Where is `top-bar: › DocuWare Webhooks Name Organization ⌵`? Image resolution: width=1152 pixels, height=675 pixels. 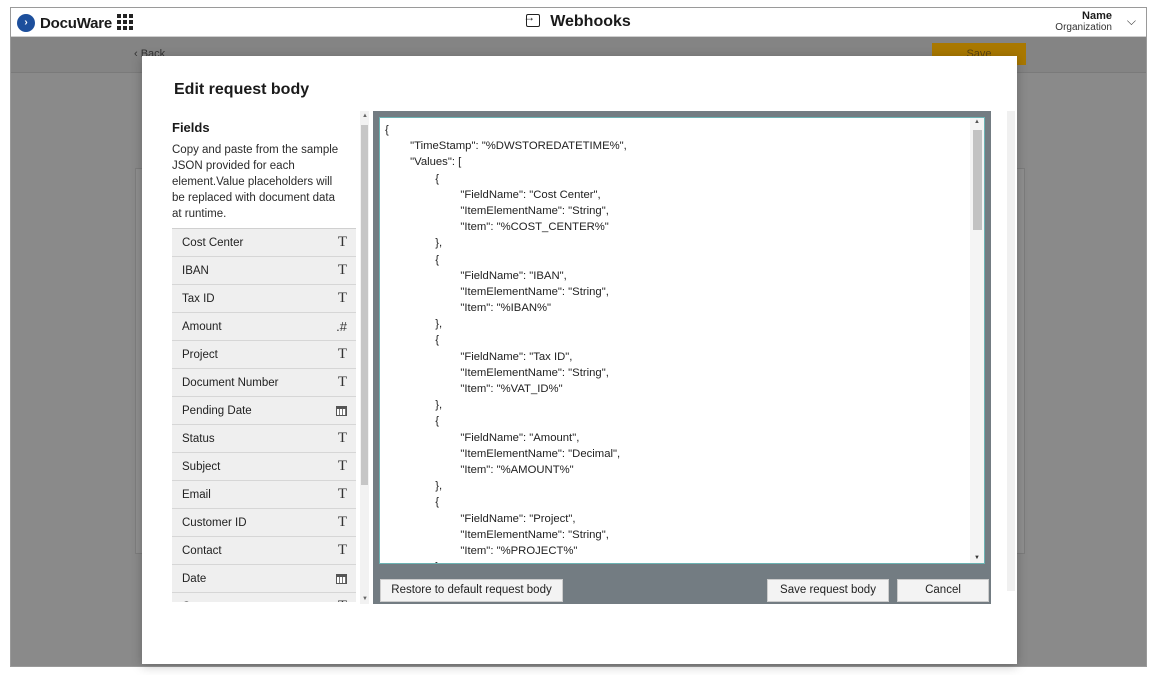 top-bar: › DocuWare Webhooks Name Organization ⌵ is located at coordinates (578, 22).